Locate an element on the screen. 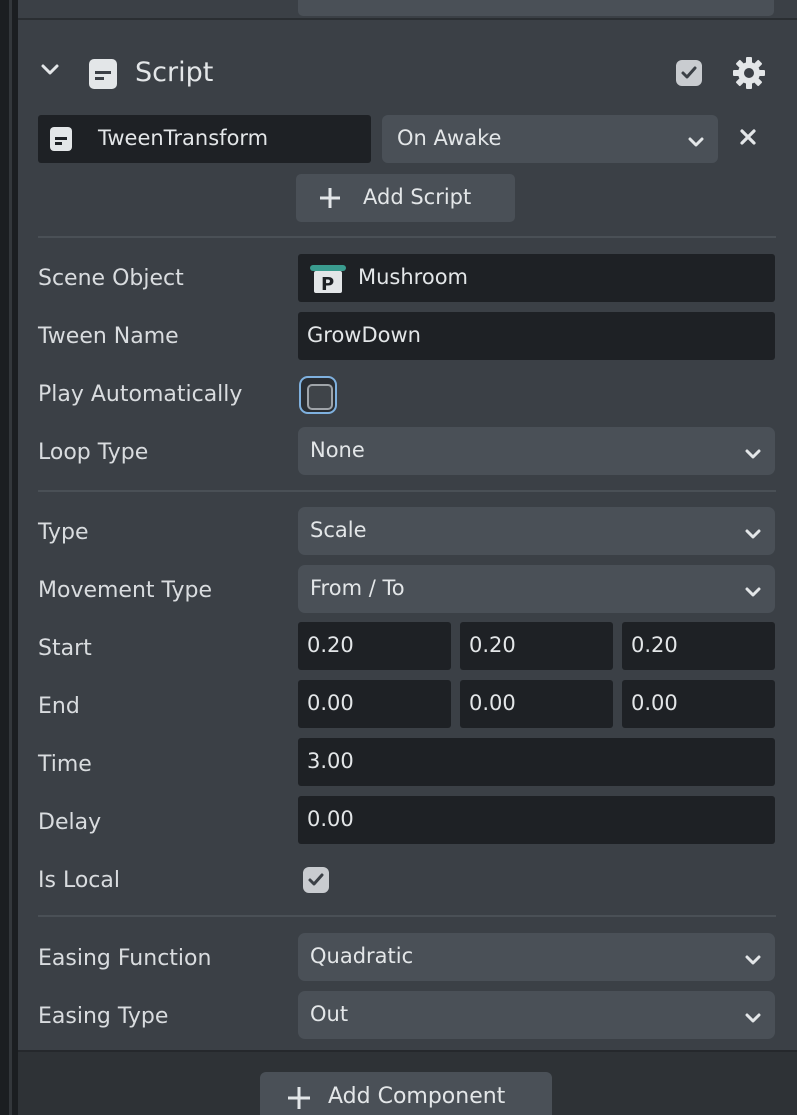 The width and height of the screenshot is (797, 1115). end-x-value: 0.00 is located at coordinates (330, 703).